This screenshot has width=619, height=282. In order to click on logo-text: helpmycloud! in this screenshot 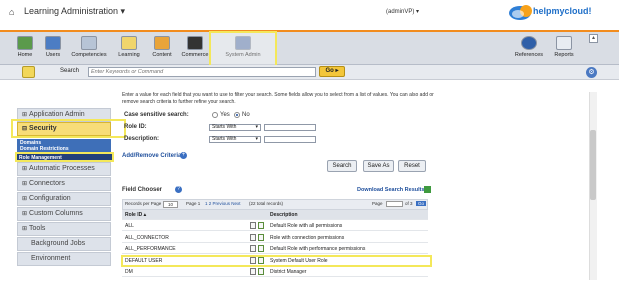, I will do `click(562, 11)`.